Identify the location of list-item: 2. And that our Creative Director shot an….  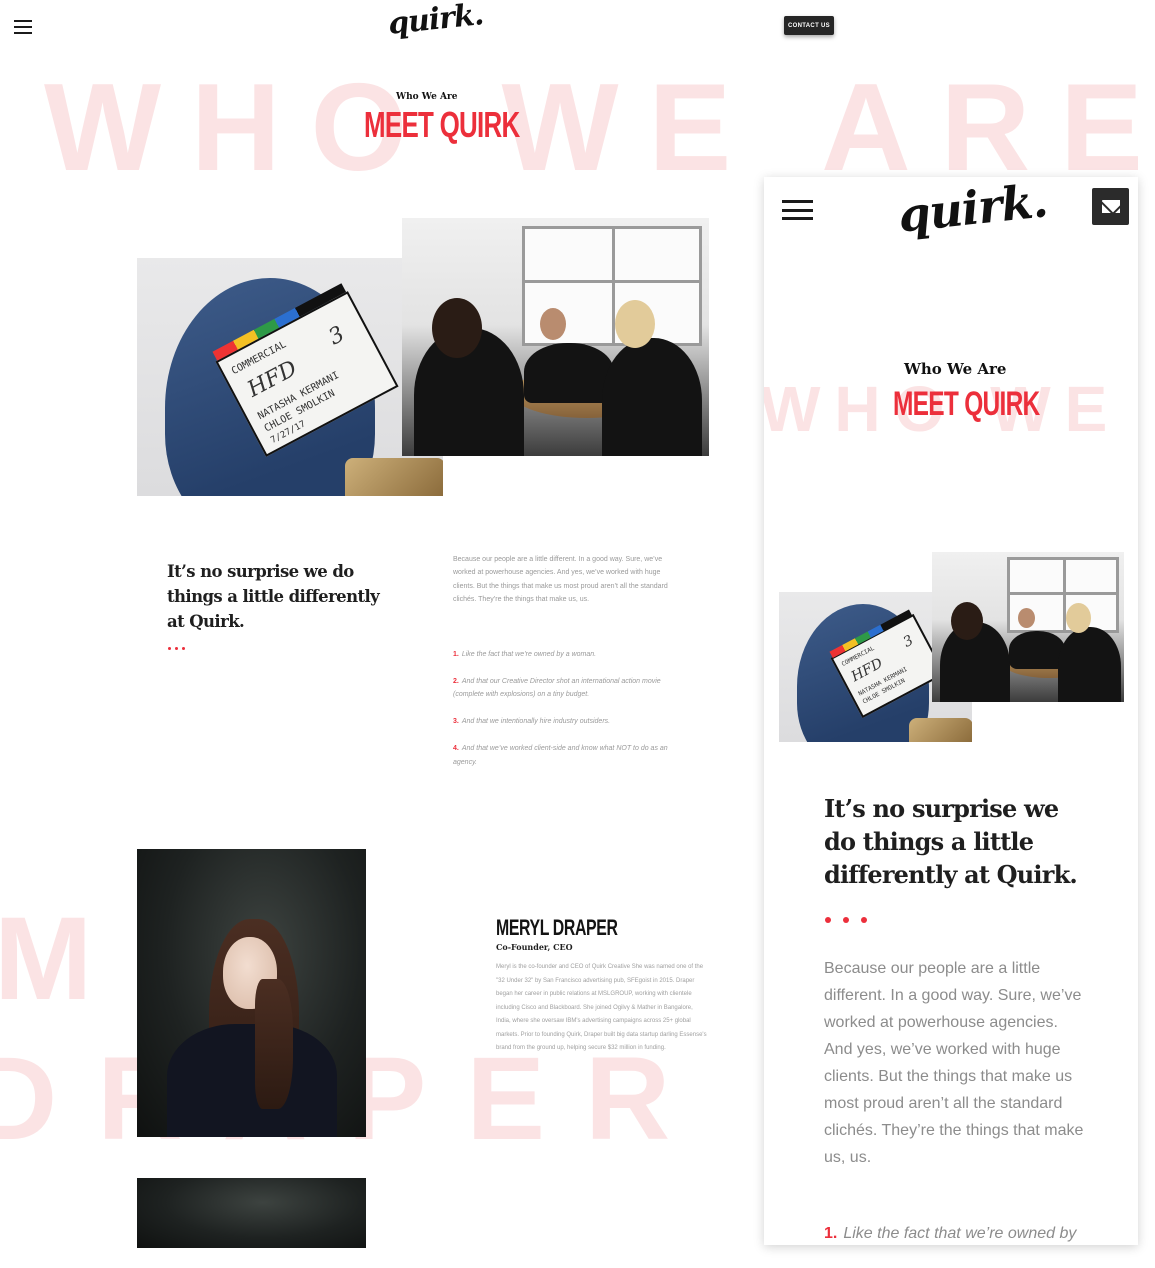
(557, 688).